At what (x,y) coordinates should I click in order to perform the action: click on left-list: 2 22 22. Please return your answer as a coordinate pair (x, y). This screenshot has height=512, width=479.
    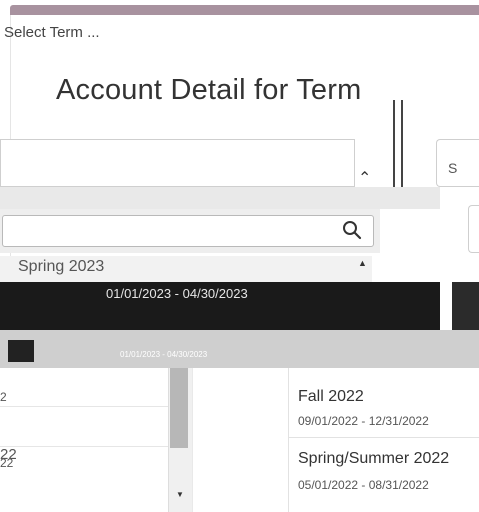
    Looking at the image, I should click on (84, 440).